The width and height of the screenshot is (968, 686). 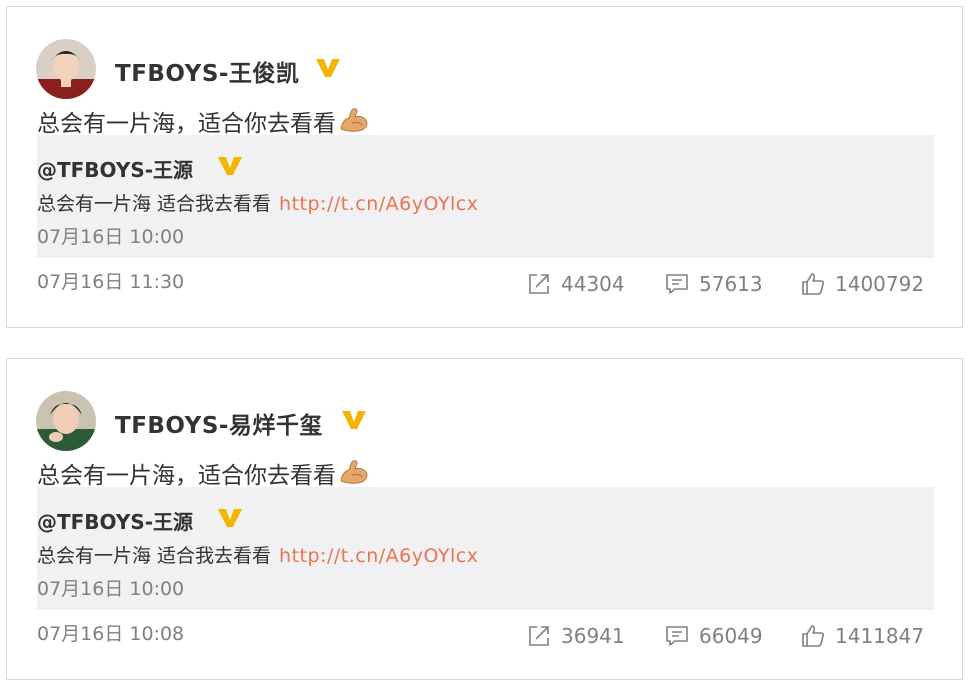 What do you see at coordinates (731, 284) in the screenshot?
I see `comment-count: 57613` at bounding box center [731, 284].